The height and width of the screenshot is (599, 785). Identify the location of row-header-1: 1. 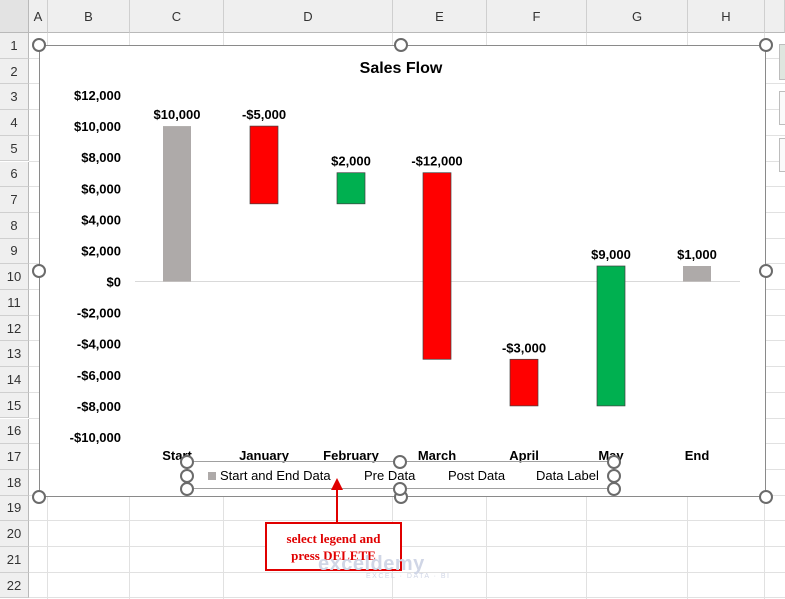
(14, 46).